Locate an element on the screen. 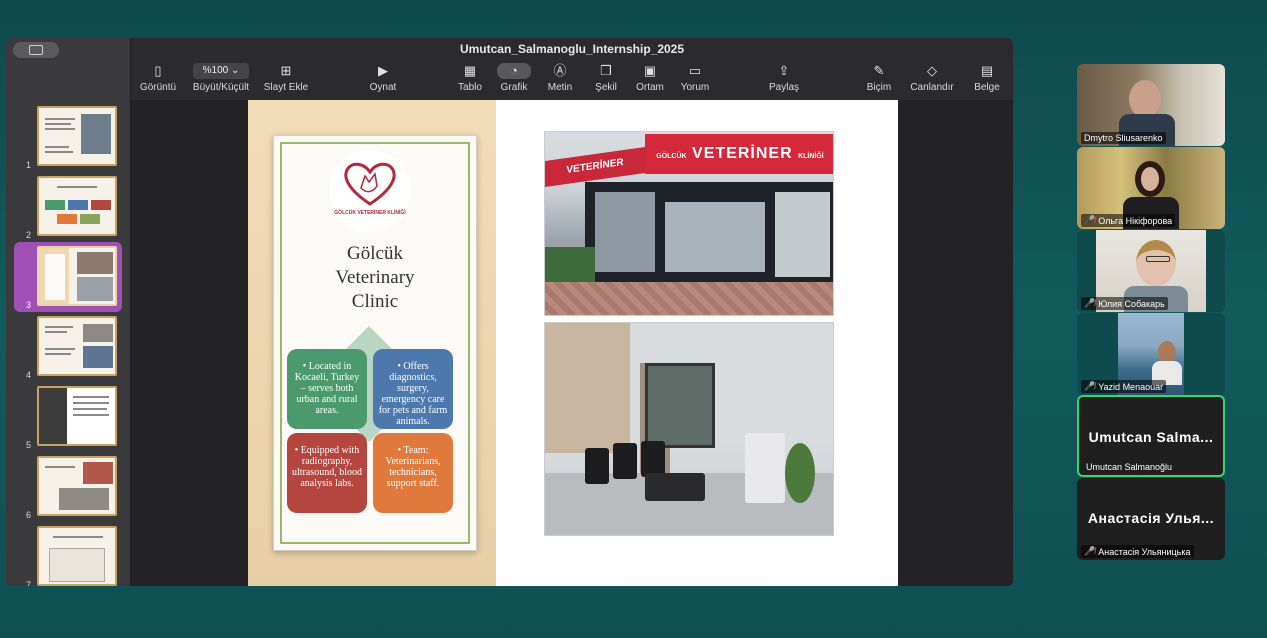 This screenshot has width=1267, height=638. table is located at coordinates (675, 487).